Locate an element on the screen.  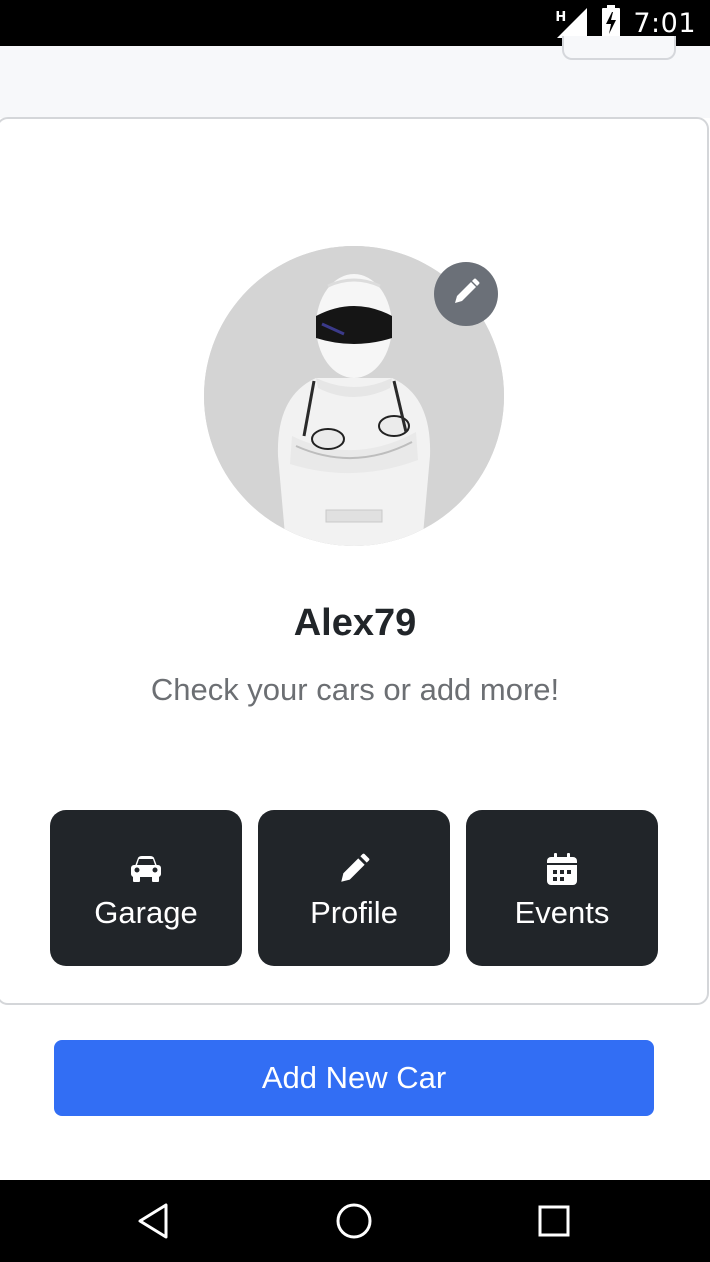
back-icon is located at coordinates (154, 1221).